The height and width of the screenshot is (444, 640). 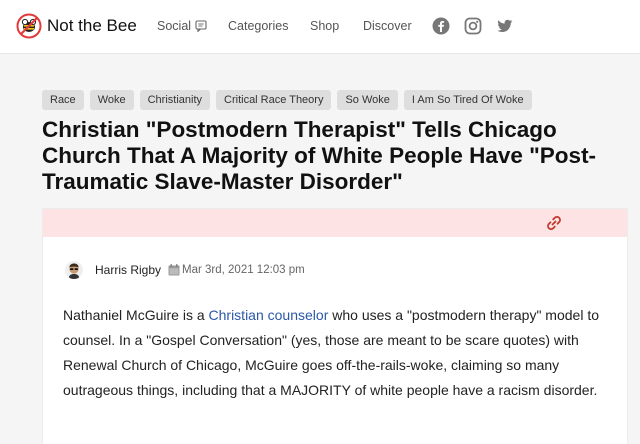 What do you see at coordinates (111, 100) in the screenshot?
I see `tag-woke: Woke` at bounding box center [111, 100].